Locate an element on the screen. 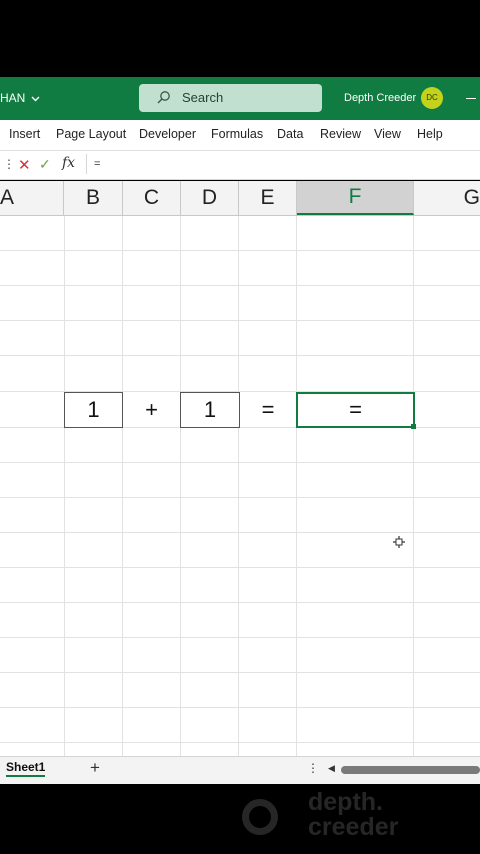 The width and height of the screenshot is (480, 854). tab-view: View is located at coordinates (387, 134).